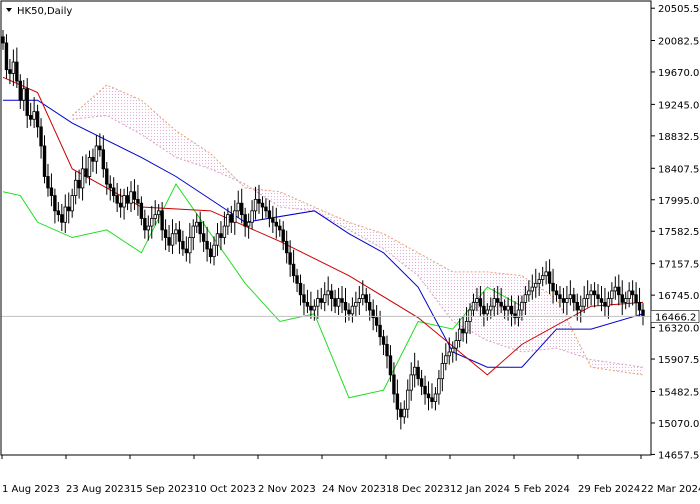 This screenshot has width=700, height=504. I want to click on price-tick-label: 15070.0, so click(678, 424).